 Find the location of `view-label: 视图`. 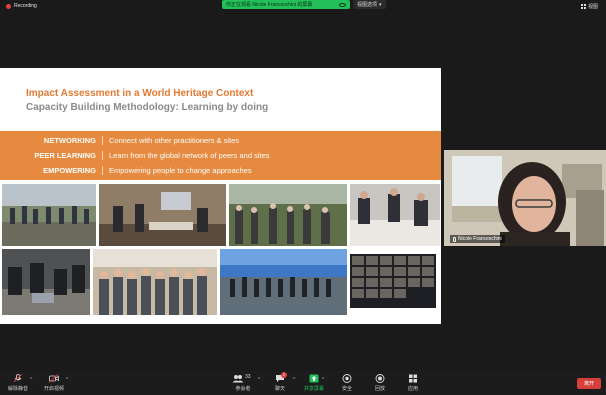

view-label: 视图 is located at coordinates (592, 7).